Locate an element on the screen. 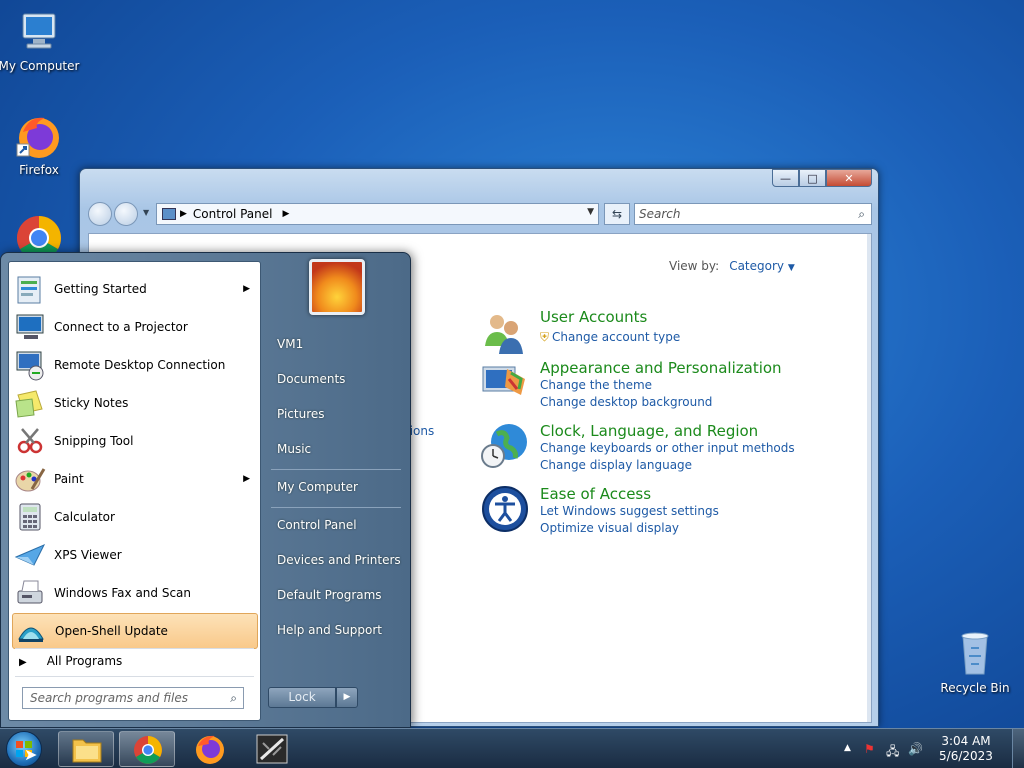  breadcrumb-arrow-icon: ▶ is located at coordinates (286, 214).